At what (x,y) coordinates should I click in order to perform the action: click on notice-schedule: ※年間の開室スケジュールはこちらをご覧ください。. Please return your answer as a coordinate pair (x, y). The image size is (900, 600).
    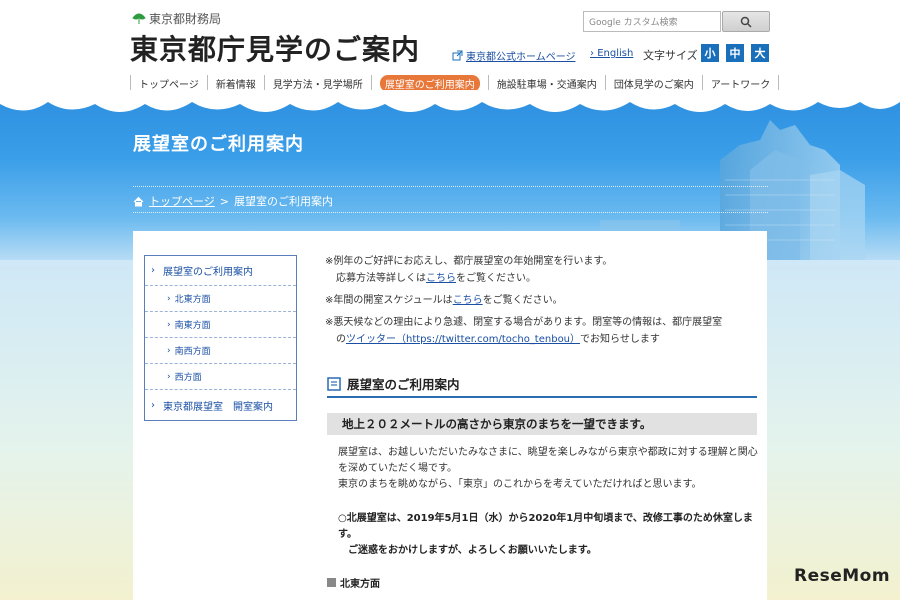
    Looking at the image, I should click on (540, 300).